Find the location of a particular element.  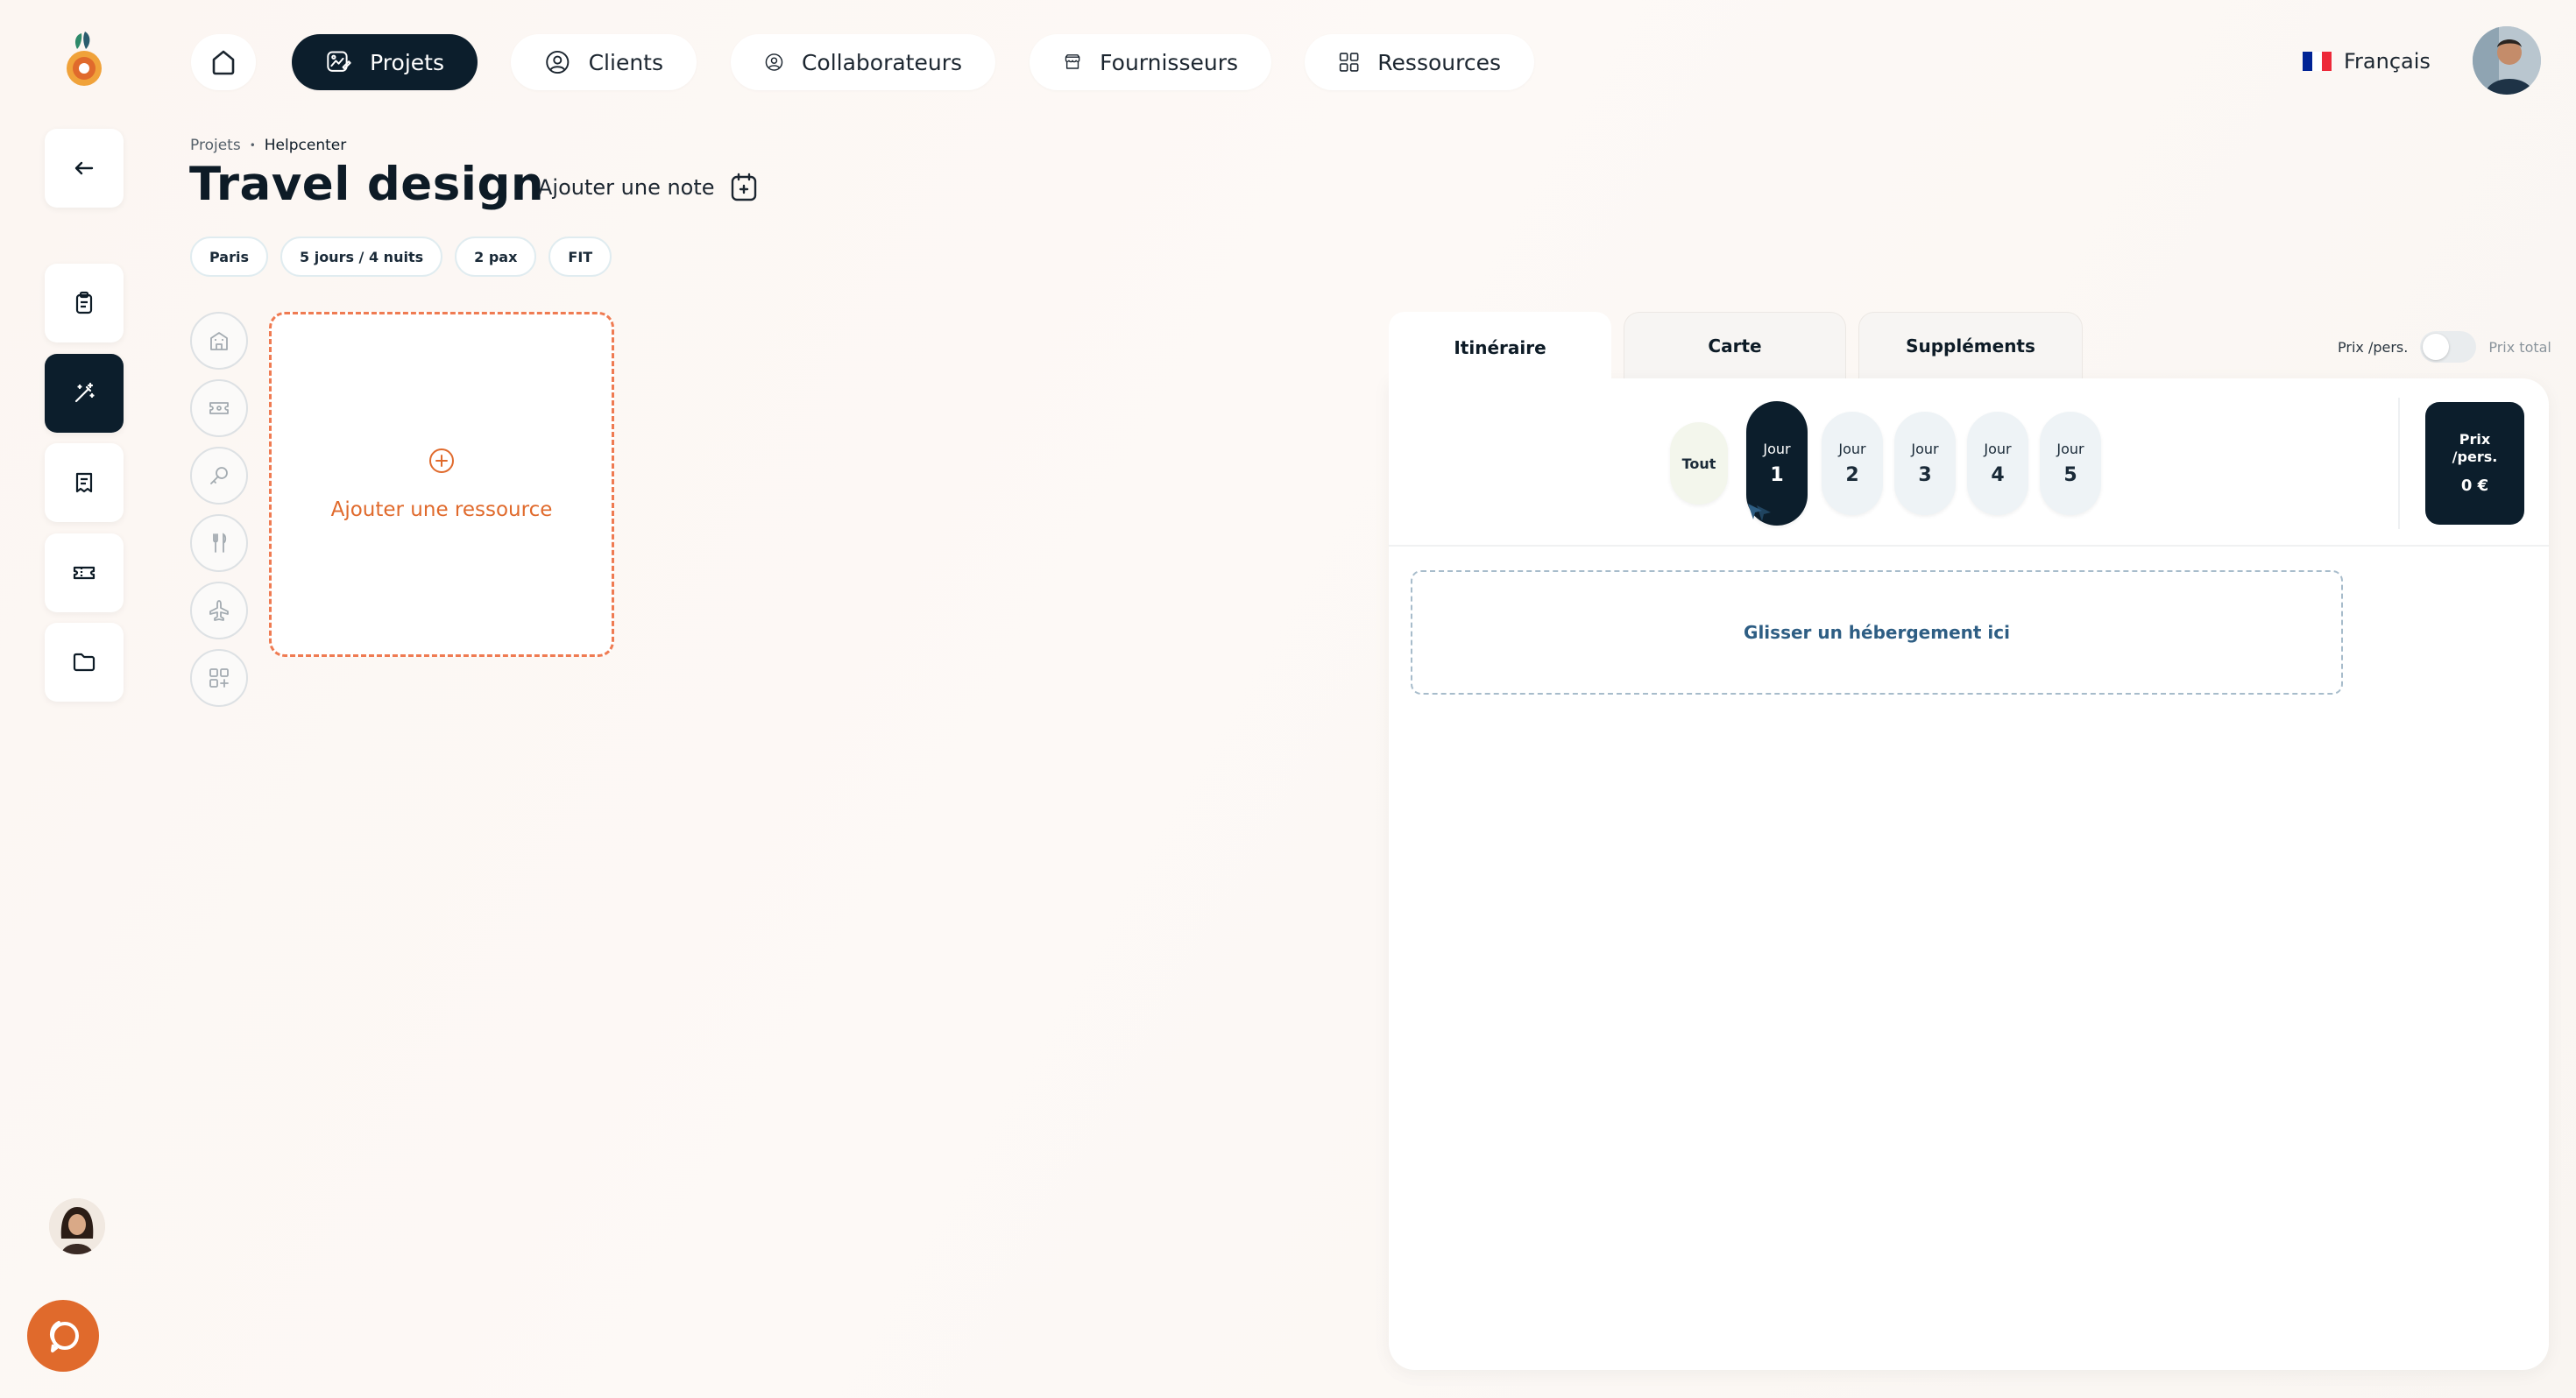

nav-clients: Clients is located at coordinates (604, 62).